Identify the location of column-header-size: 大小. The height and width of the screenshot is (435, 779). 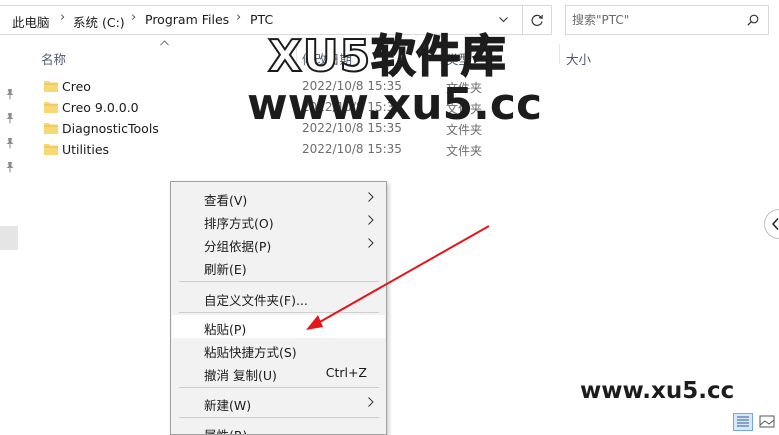
(578, 58).